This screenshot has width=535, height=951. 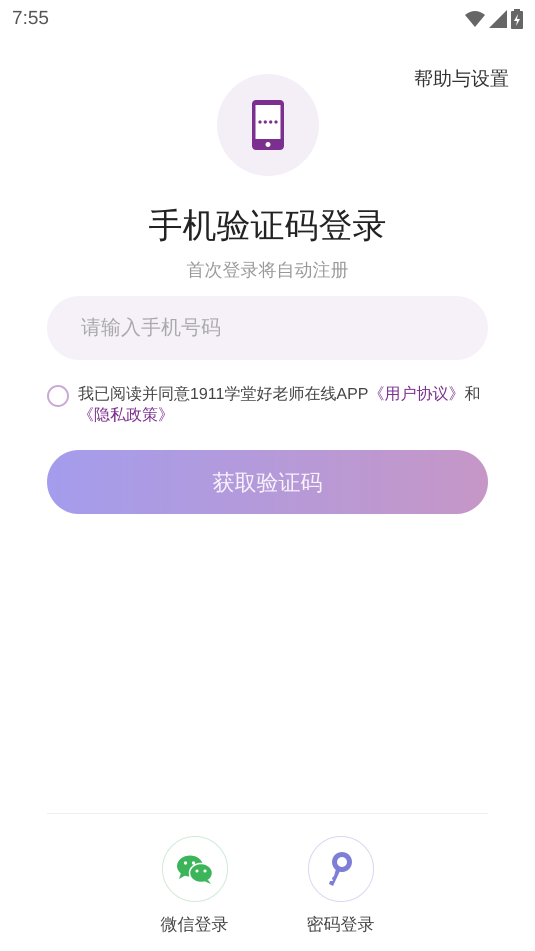 I want to click on signal-icon, so click(x=498, y=19).